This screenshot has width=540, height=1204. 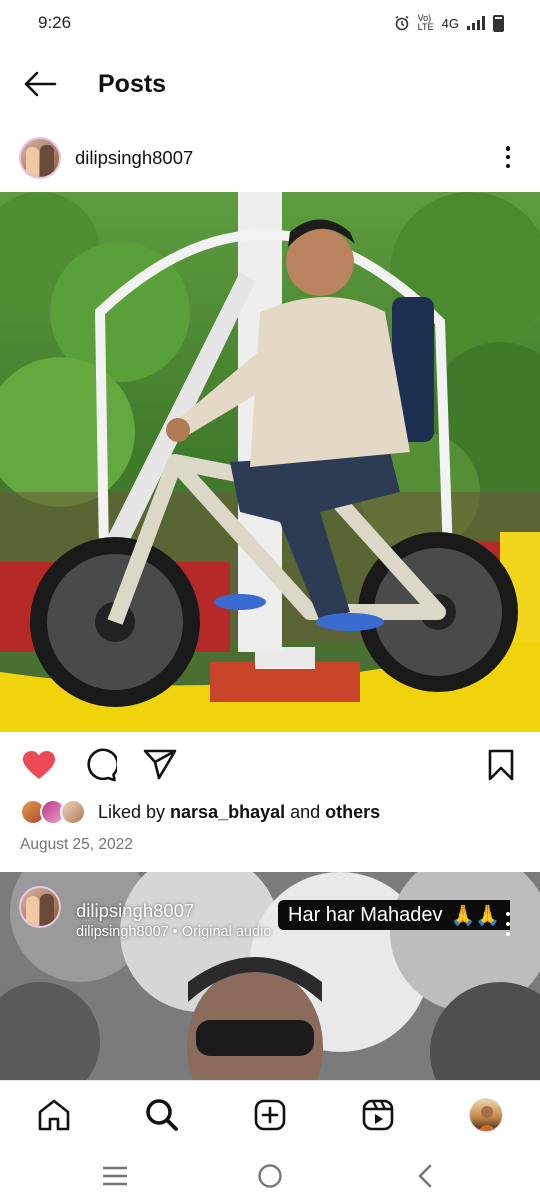 I want to click on reel-caption-overlay: Har har Mahadev 🙏🙏, so click(x=394, y=915).